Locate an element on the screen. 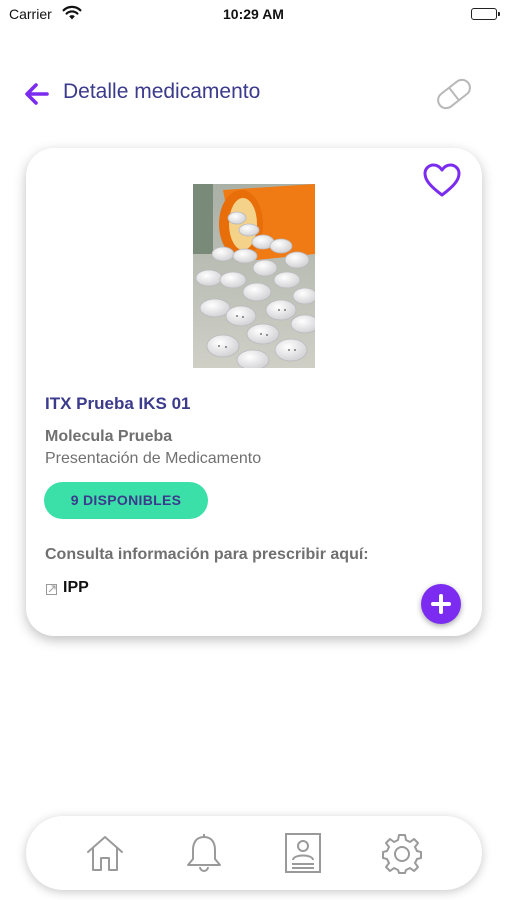 Image resolution: width=507 pixels, height=900 pixels. ipp-label: IPP is located at coordinates (76, 587).